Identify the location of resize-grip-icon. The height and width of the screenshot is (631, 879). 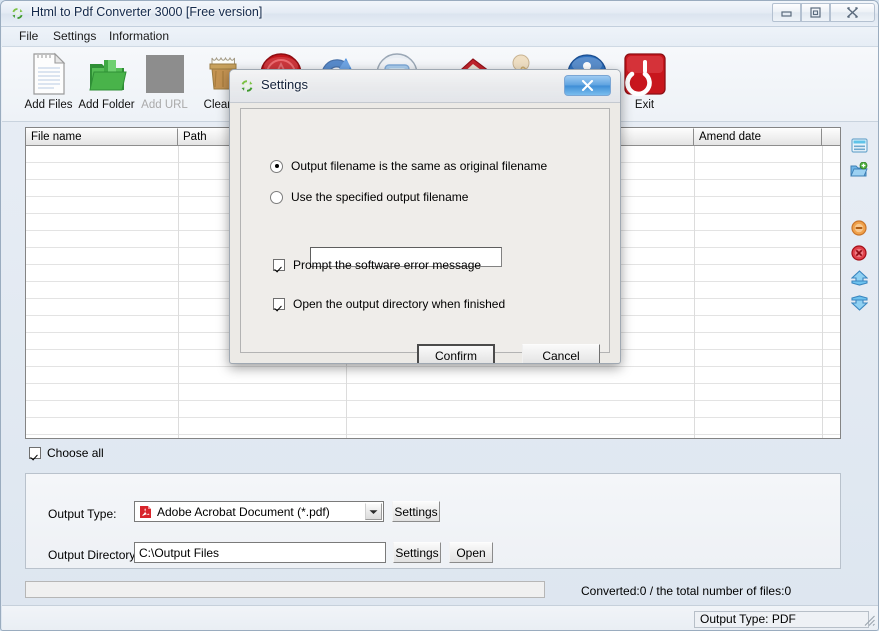
(869, 622).